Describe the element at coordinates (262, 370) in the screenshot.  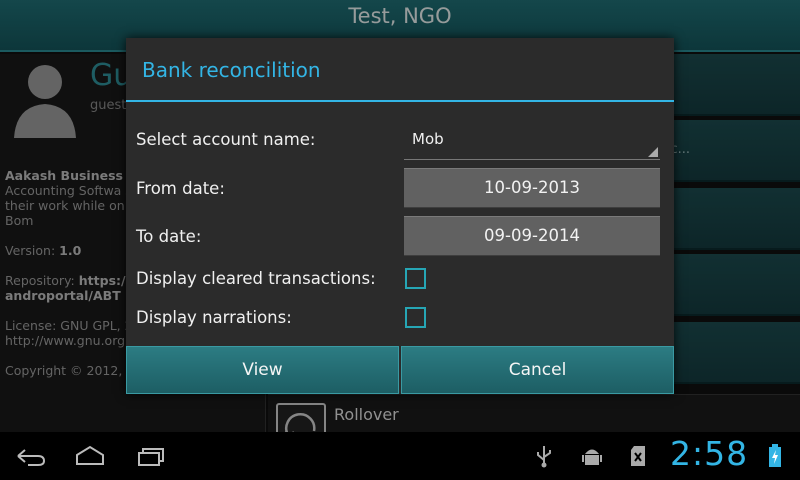
I see `view-button: View` at that location.